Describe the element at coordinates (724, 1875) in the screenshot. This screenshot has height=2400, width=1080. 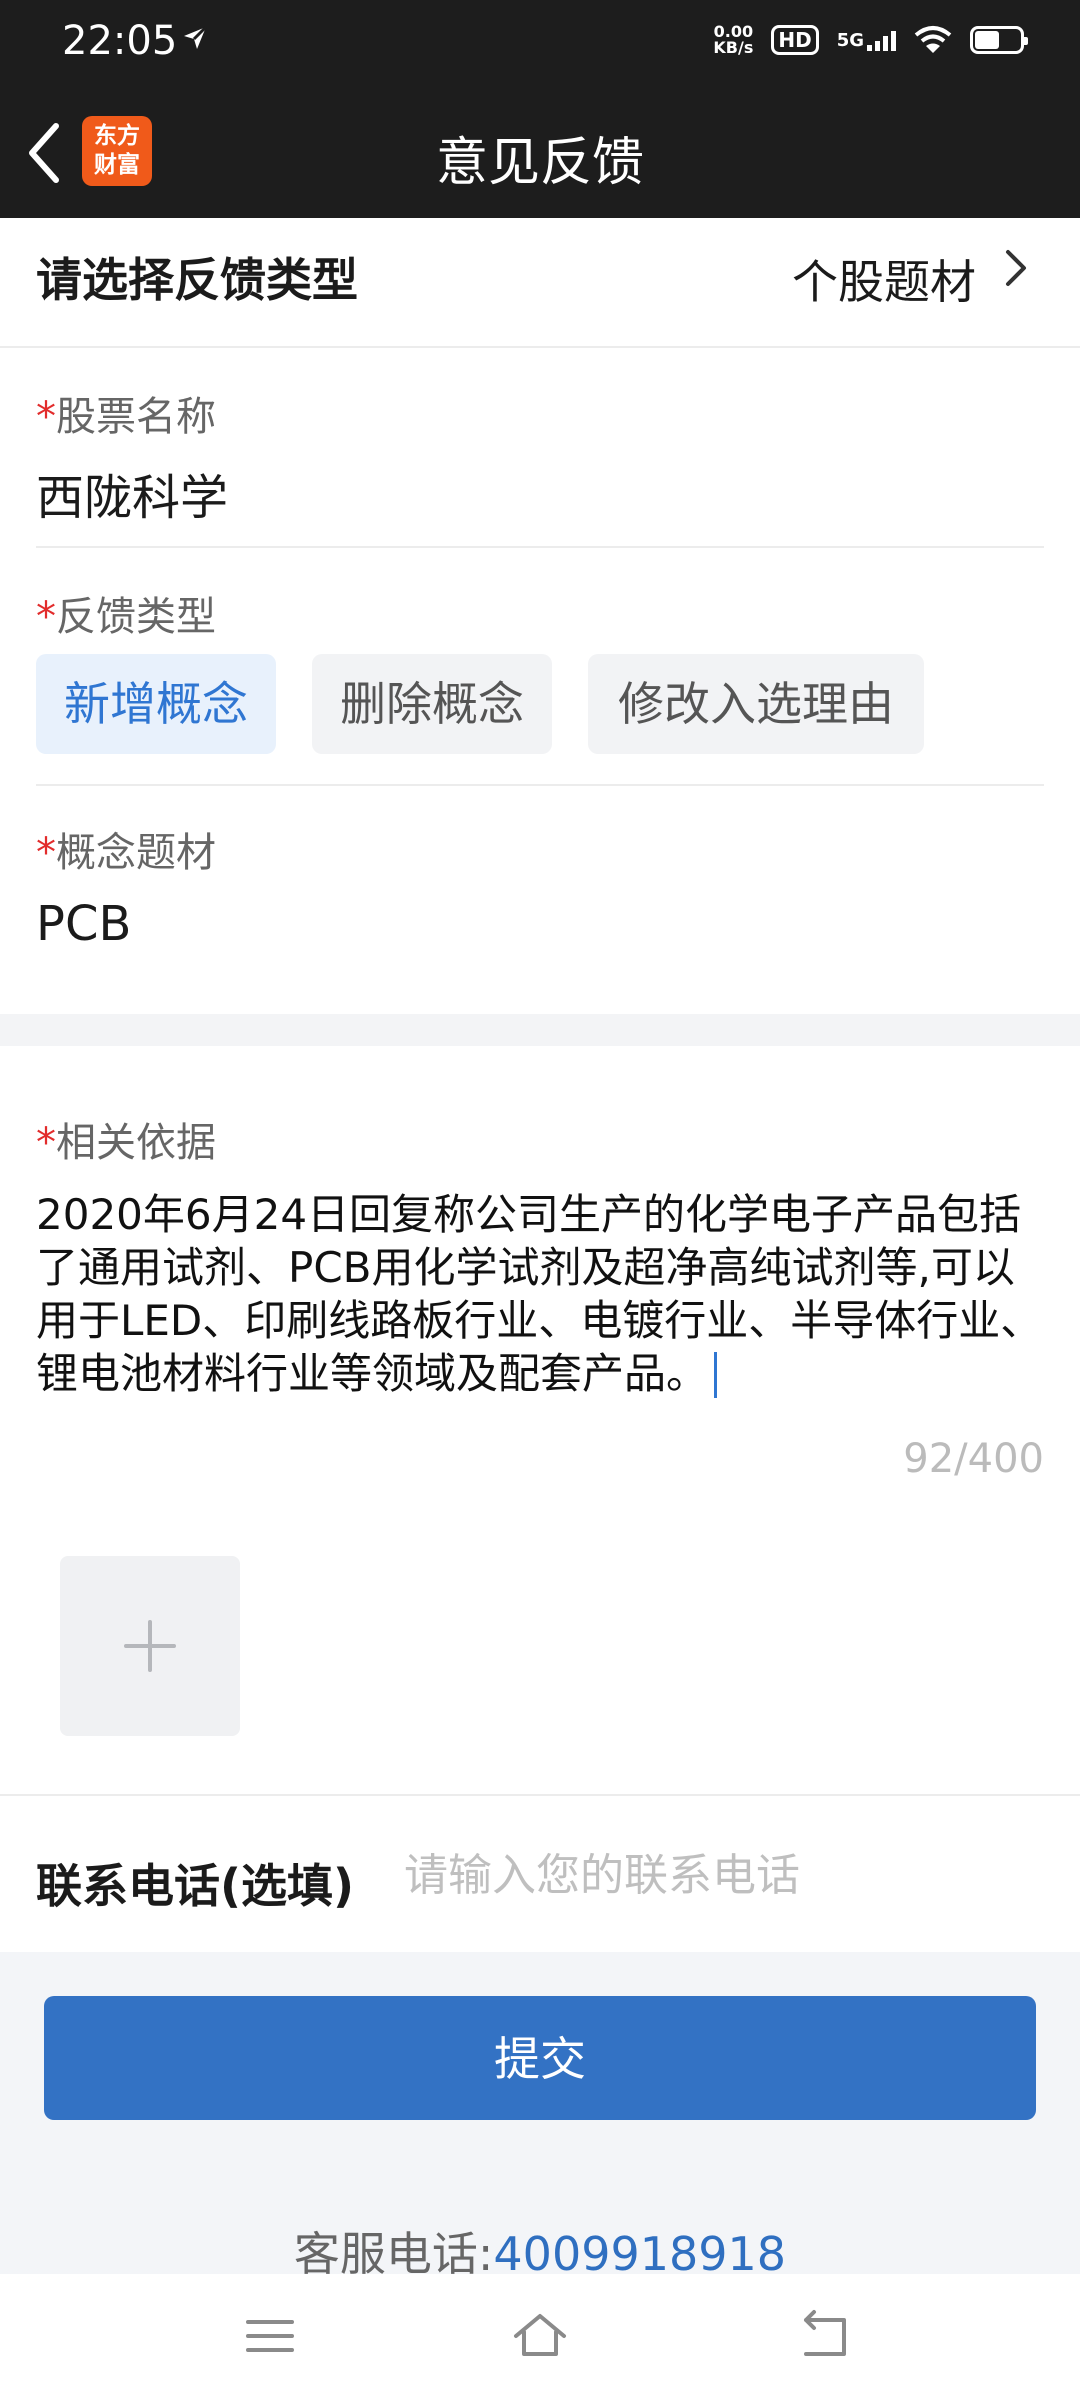
I see `contact-phone-input` at that location.